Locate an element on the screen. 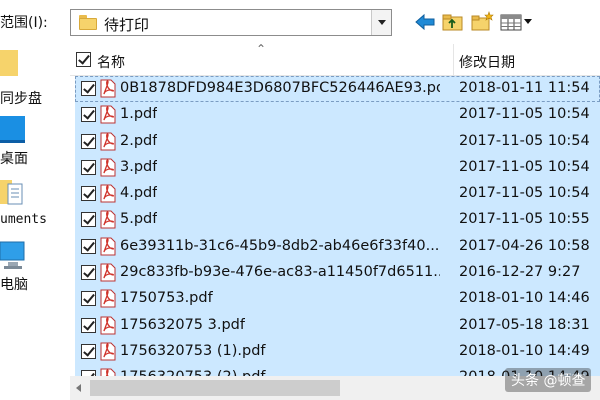 This screenshot has height=400, width=600. table-row: 1.pdf 2017-11-05 10:54 is located at coordinates (337, 115).